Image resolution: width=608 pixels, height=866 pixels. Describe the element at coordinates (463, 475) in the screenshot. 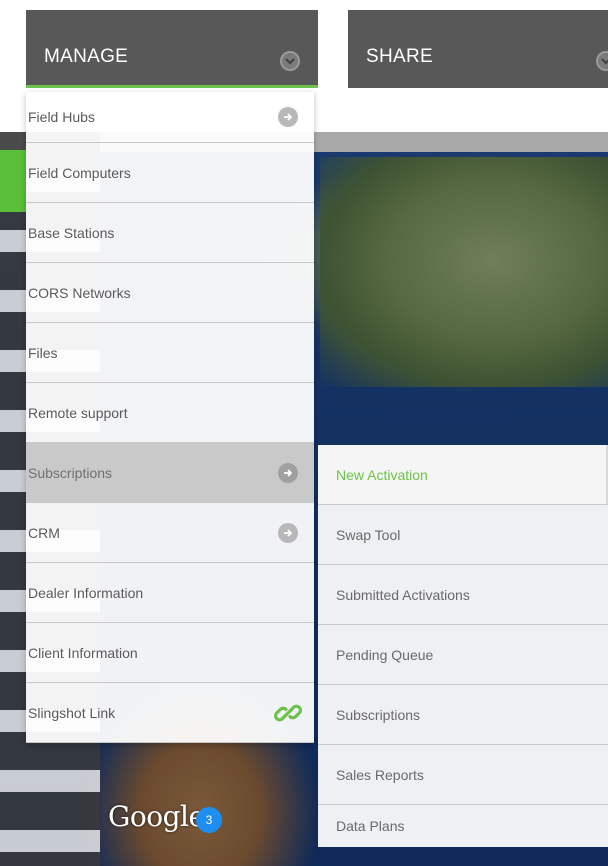

I see `submenu-item-new-activation: New Activation` at that location.